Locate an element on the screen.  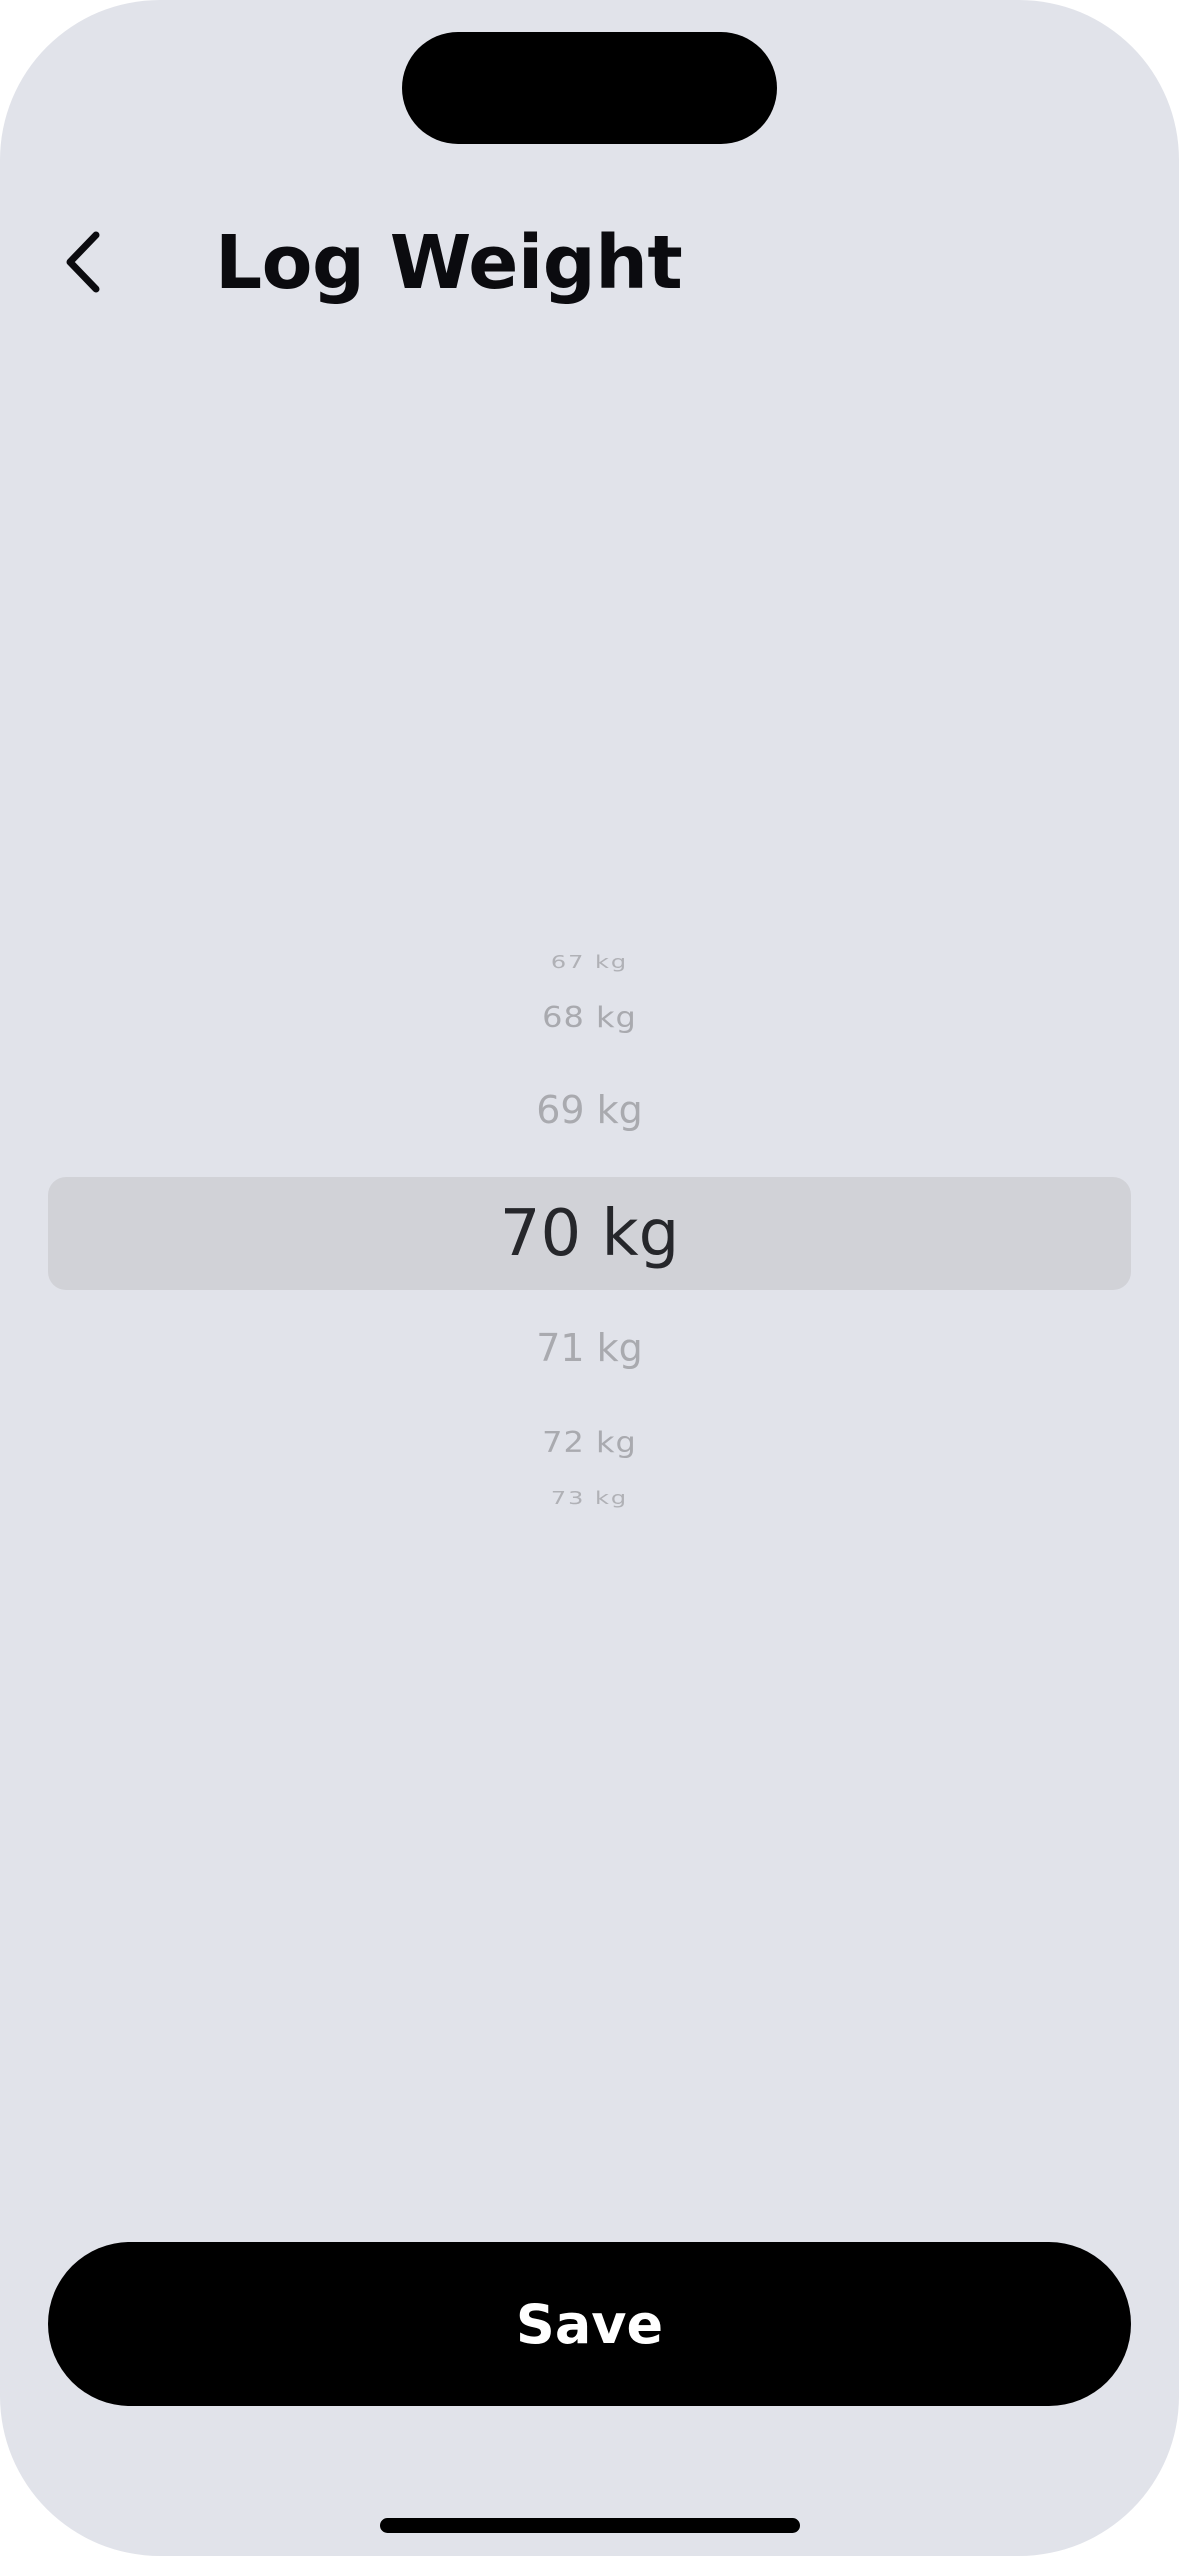
picker-item: 73 kg is located at coordinates (589, 1498).